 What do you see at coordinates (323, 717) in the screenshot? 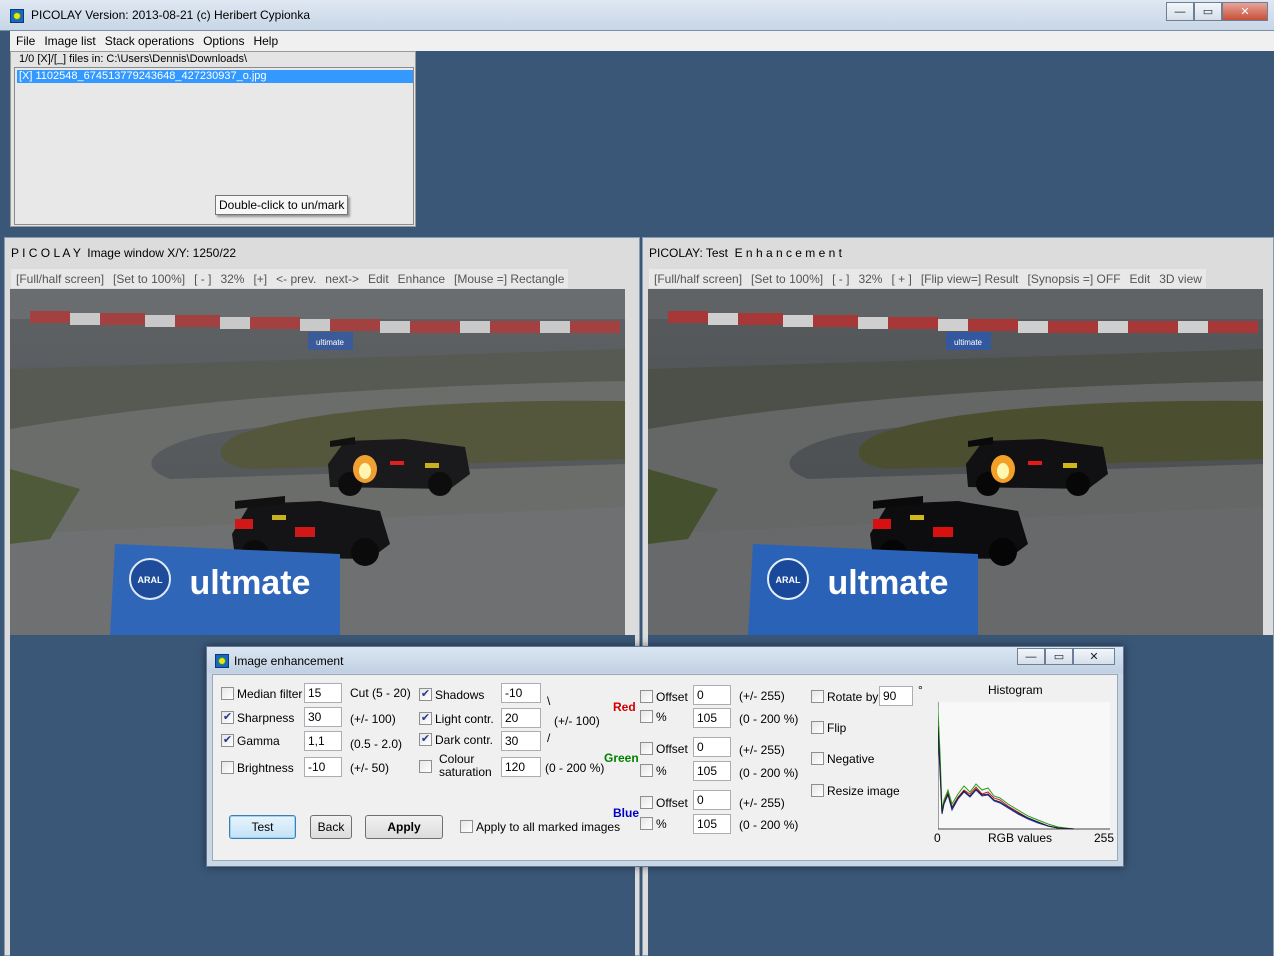
I see `sharpness-field: 30` at bounding box center [323, 717].